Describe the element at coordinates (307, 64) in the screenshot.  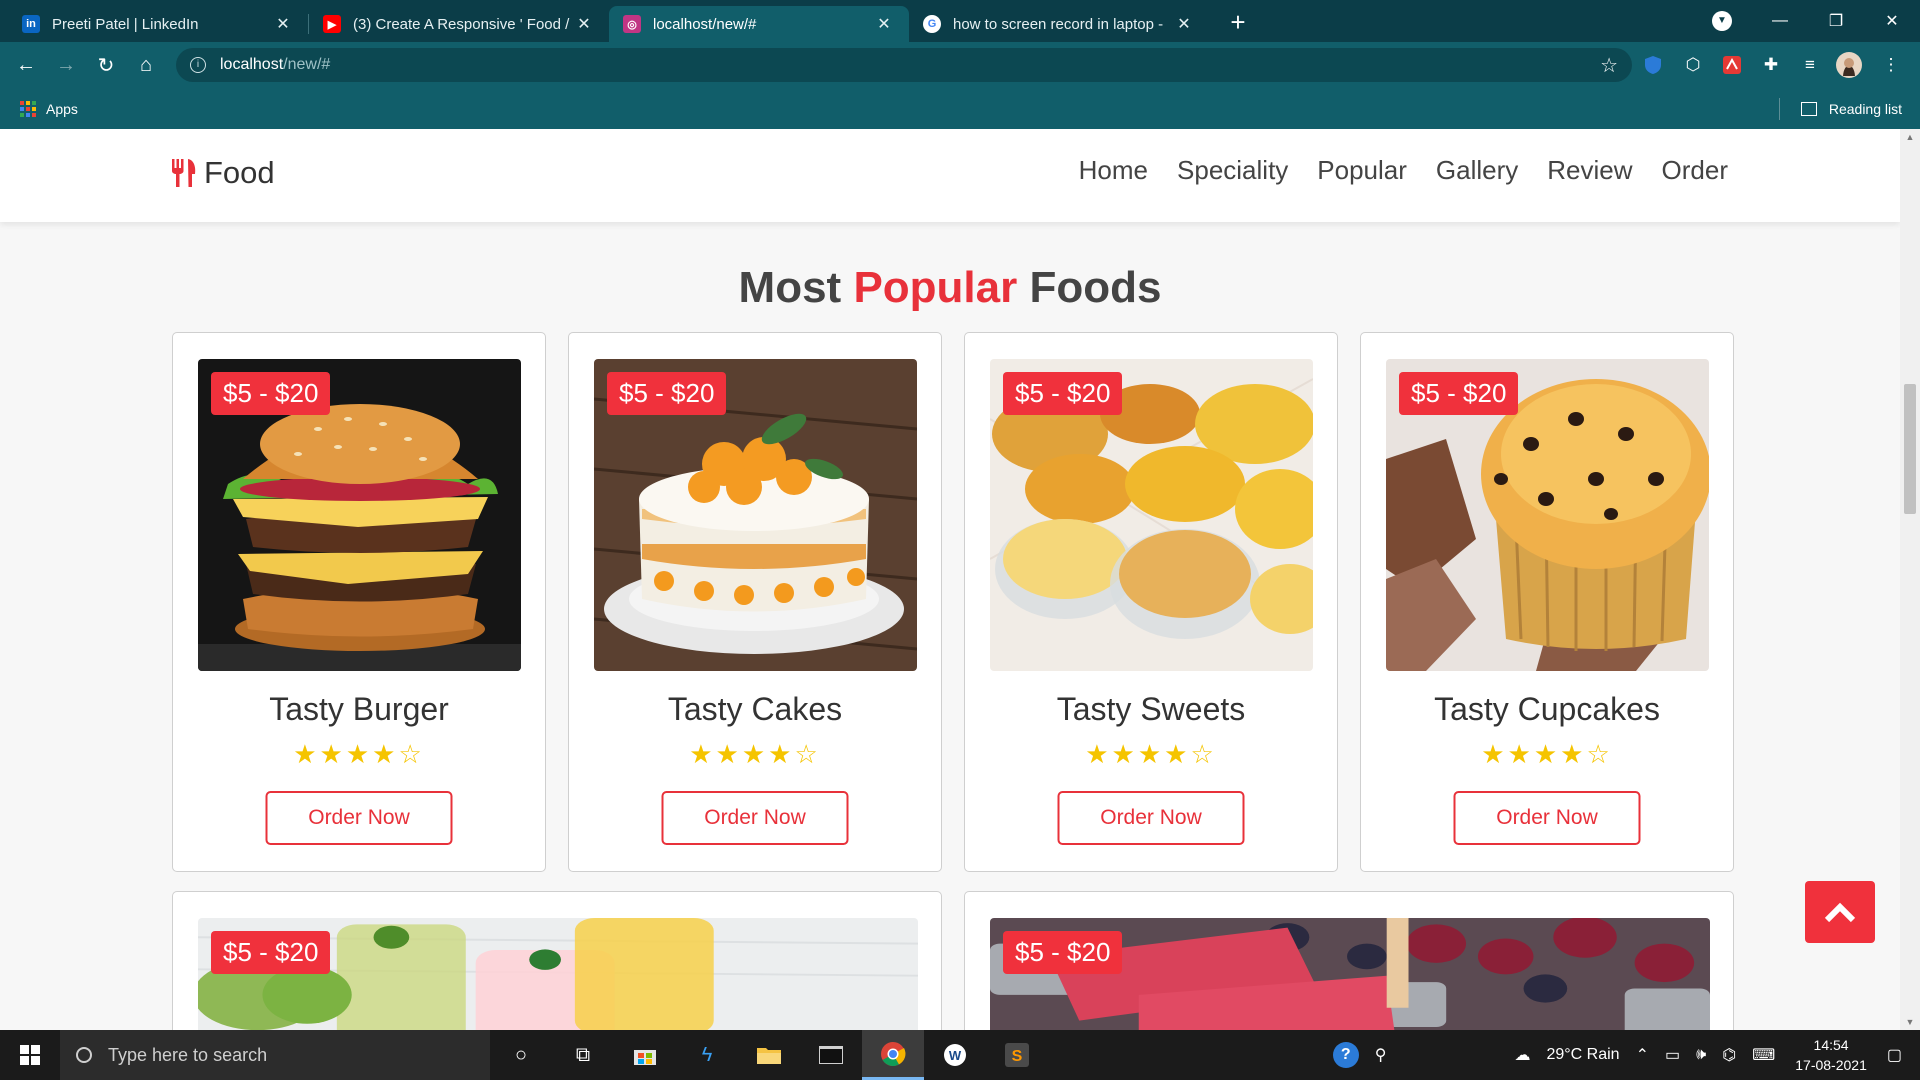
I see `address-path: /new/#` at that location.